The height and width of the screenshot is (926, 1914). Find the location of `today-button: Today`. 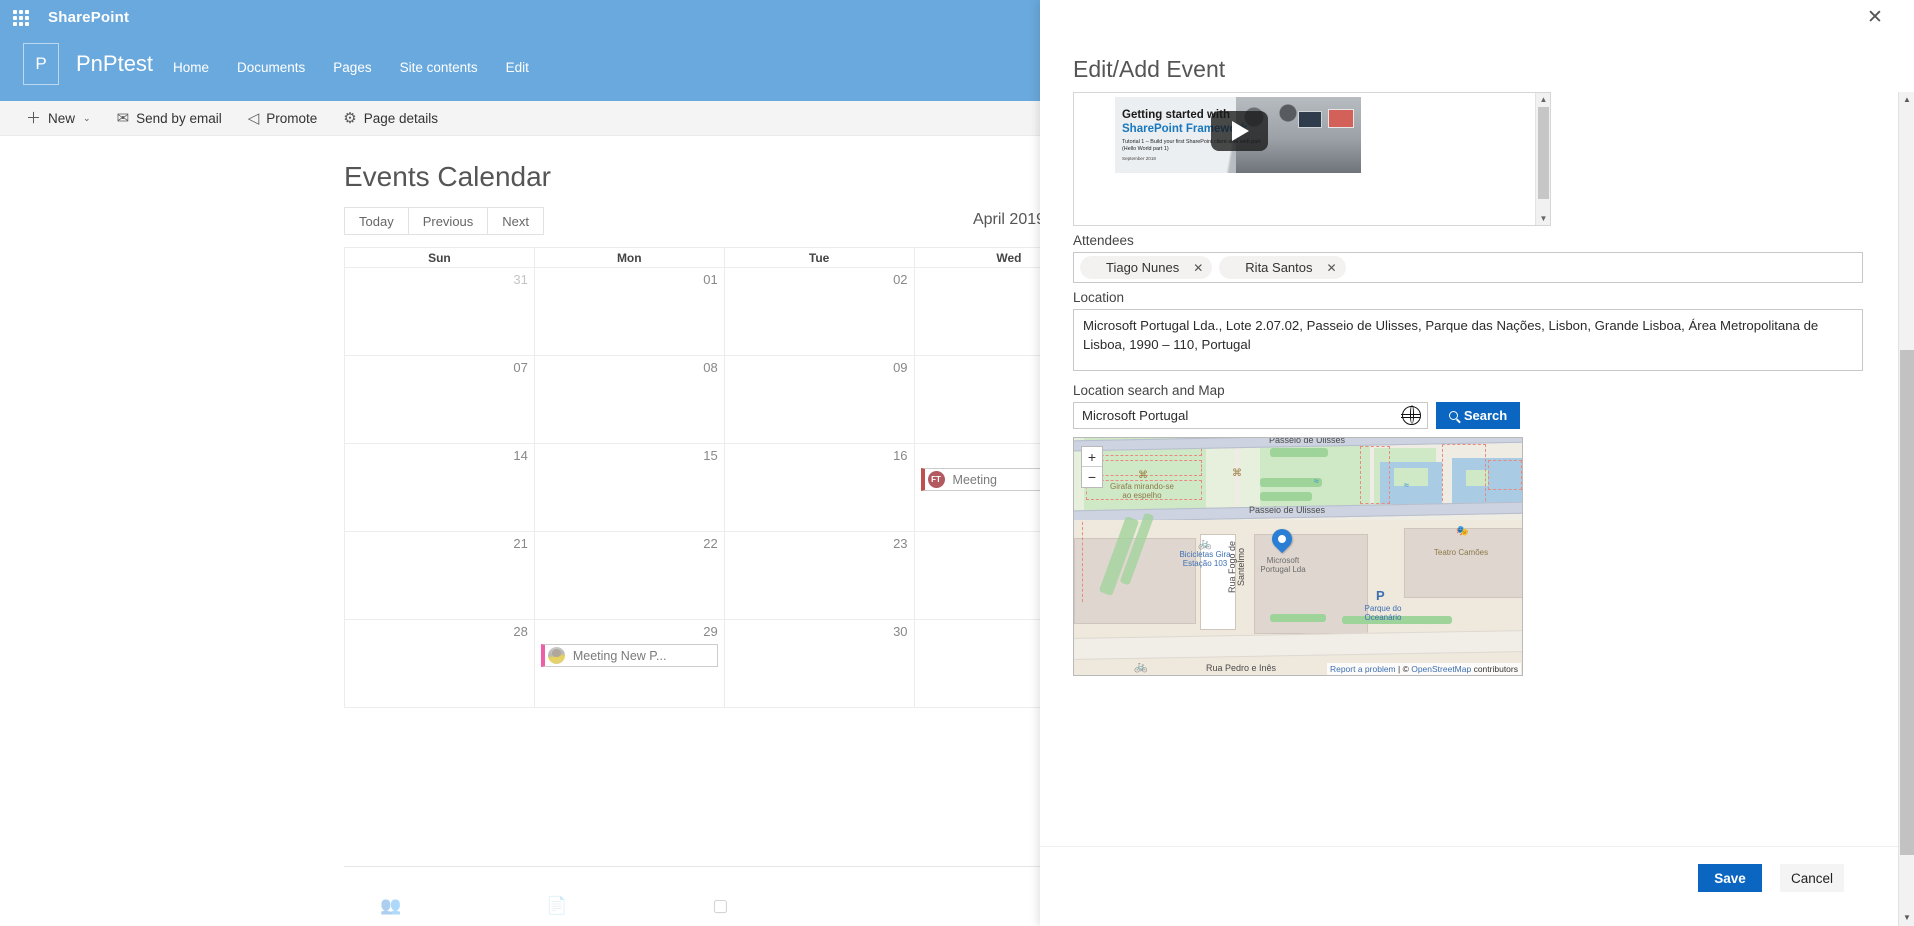

today-button: Today is located at coordinates (376, 221).